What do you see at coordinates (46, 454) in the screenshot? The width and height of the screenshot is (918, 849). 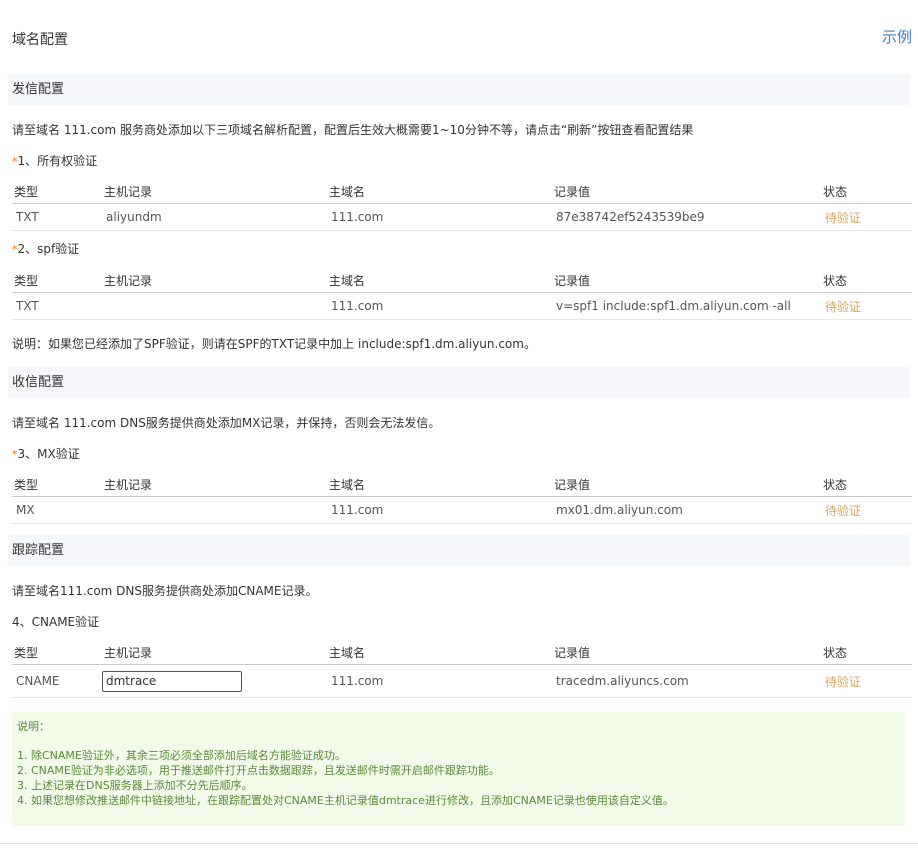 I see `mx-verify-title: *3、MX验证` at bounding box center [46, 454].